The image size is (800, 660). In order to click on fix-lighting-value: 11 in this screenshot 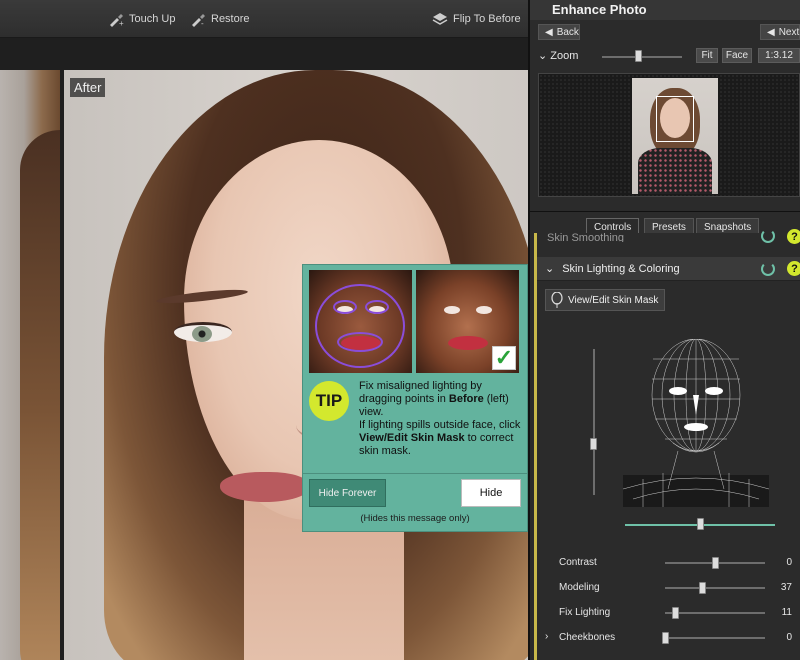, I will do `click(786, 612)`.